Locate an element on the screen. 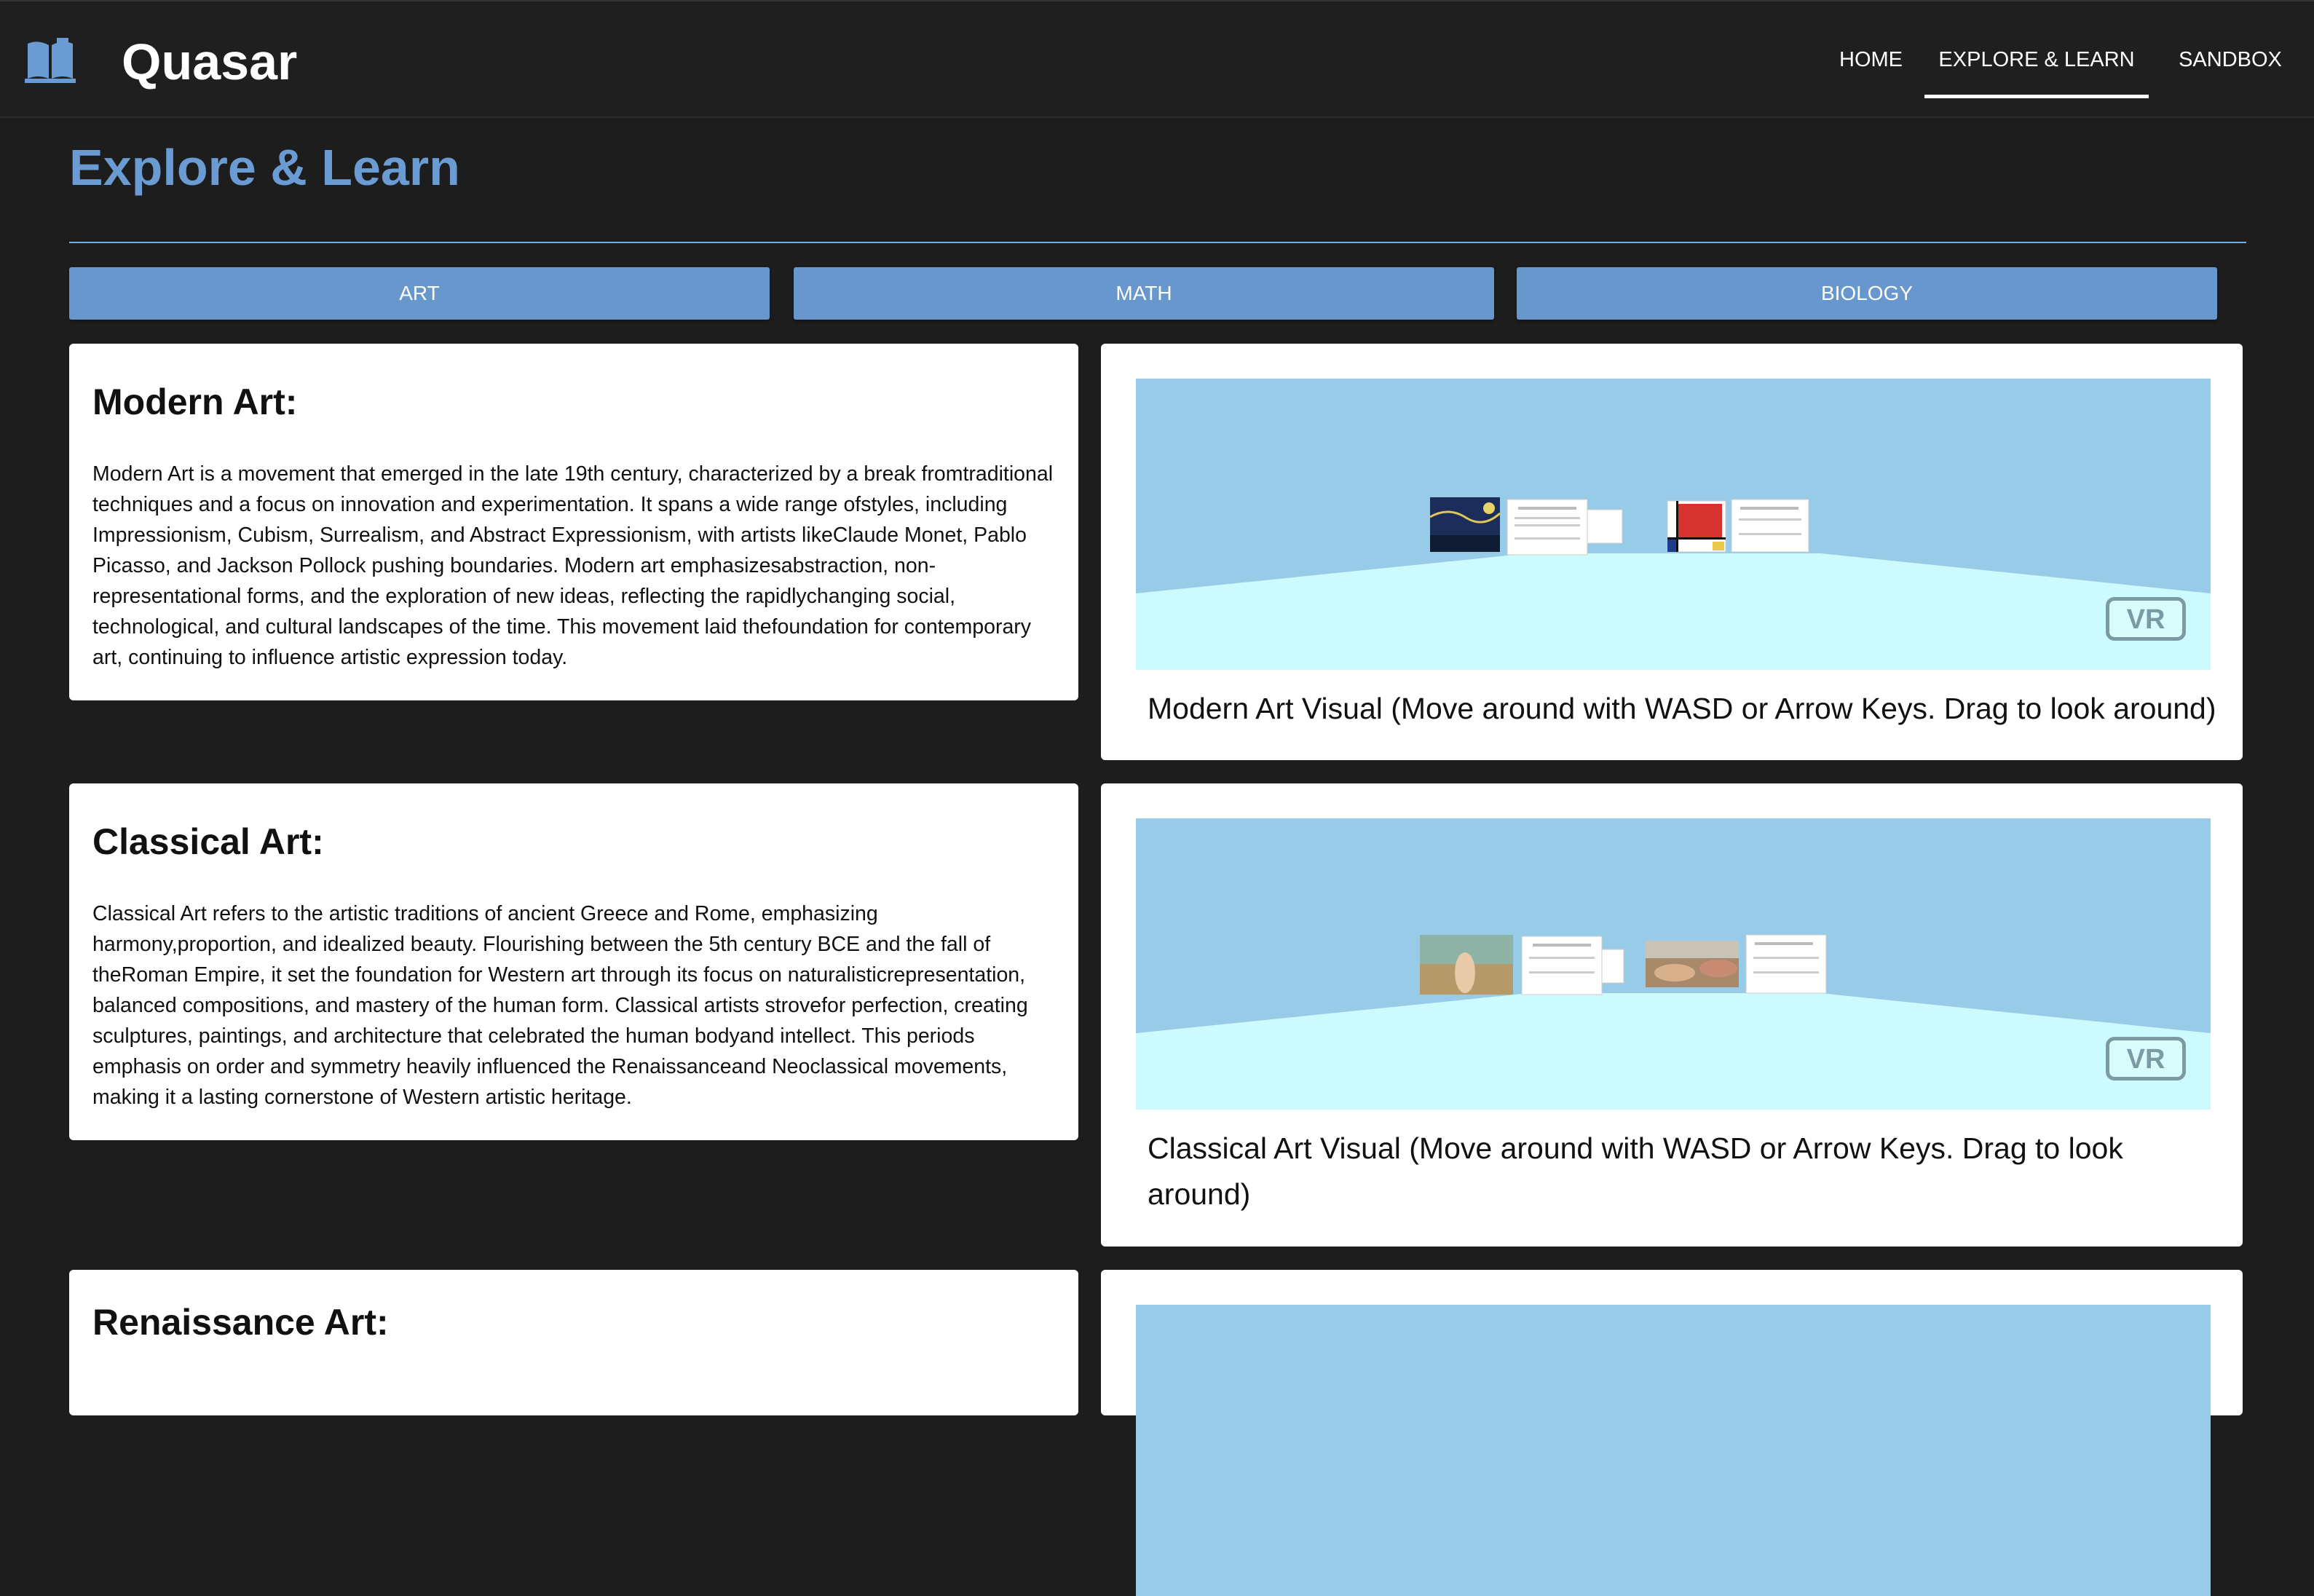  renaissance-art-text-card: Renaissance Art: is located at coordinates (573, 1342).